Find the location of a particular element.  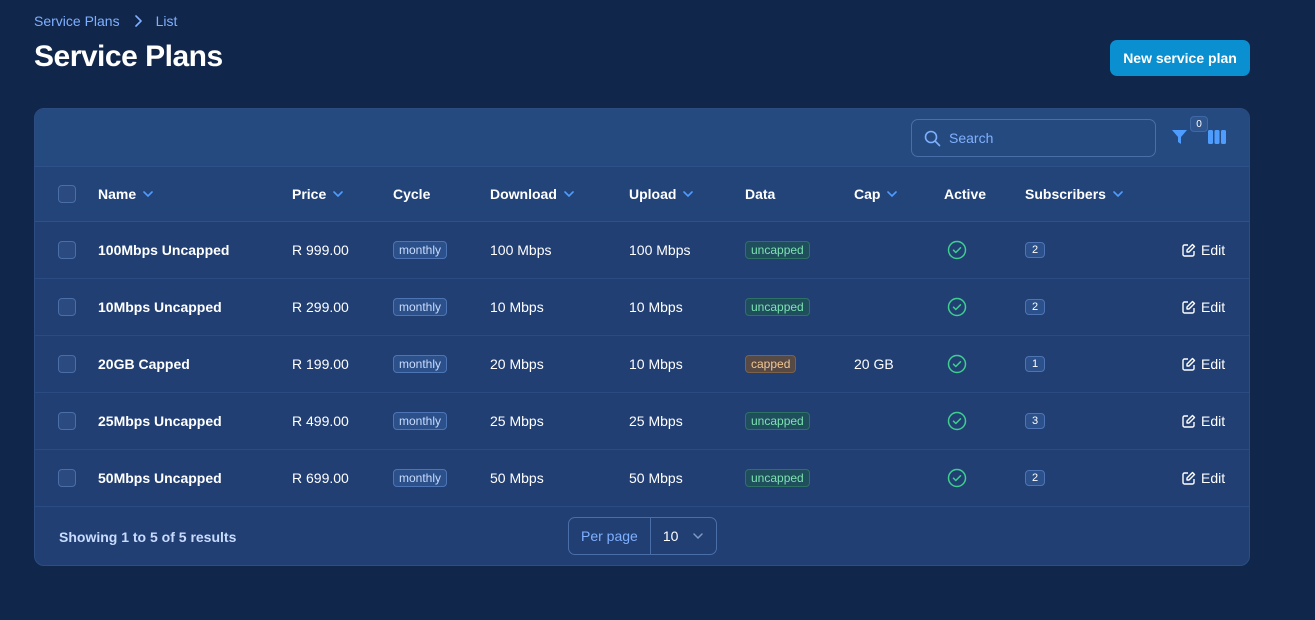

column-header-upload: Upload is located at coordinates (661, 194).